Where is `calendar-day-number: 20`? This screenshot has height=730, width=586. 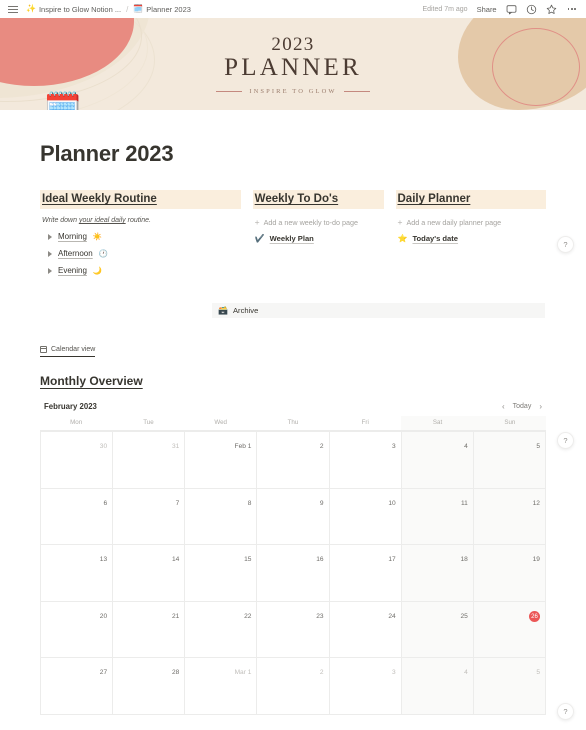 calendar-day-number: 20 is located at coordinates (103, 616).